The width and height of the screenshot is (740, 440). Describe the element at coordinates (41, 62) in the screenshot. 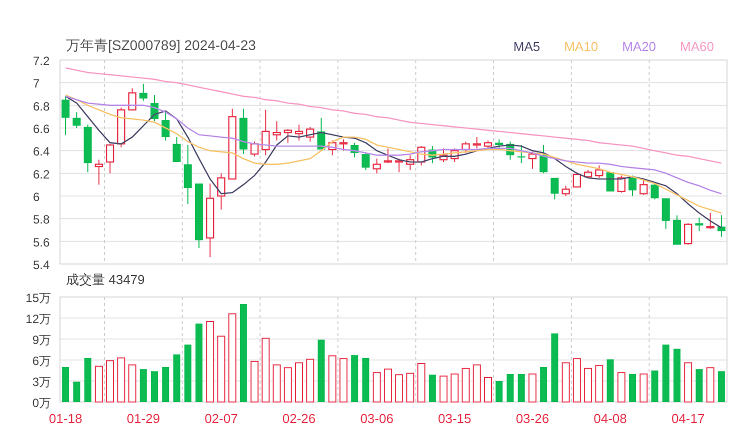

I see `axis-label: 7.2` at that location.